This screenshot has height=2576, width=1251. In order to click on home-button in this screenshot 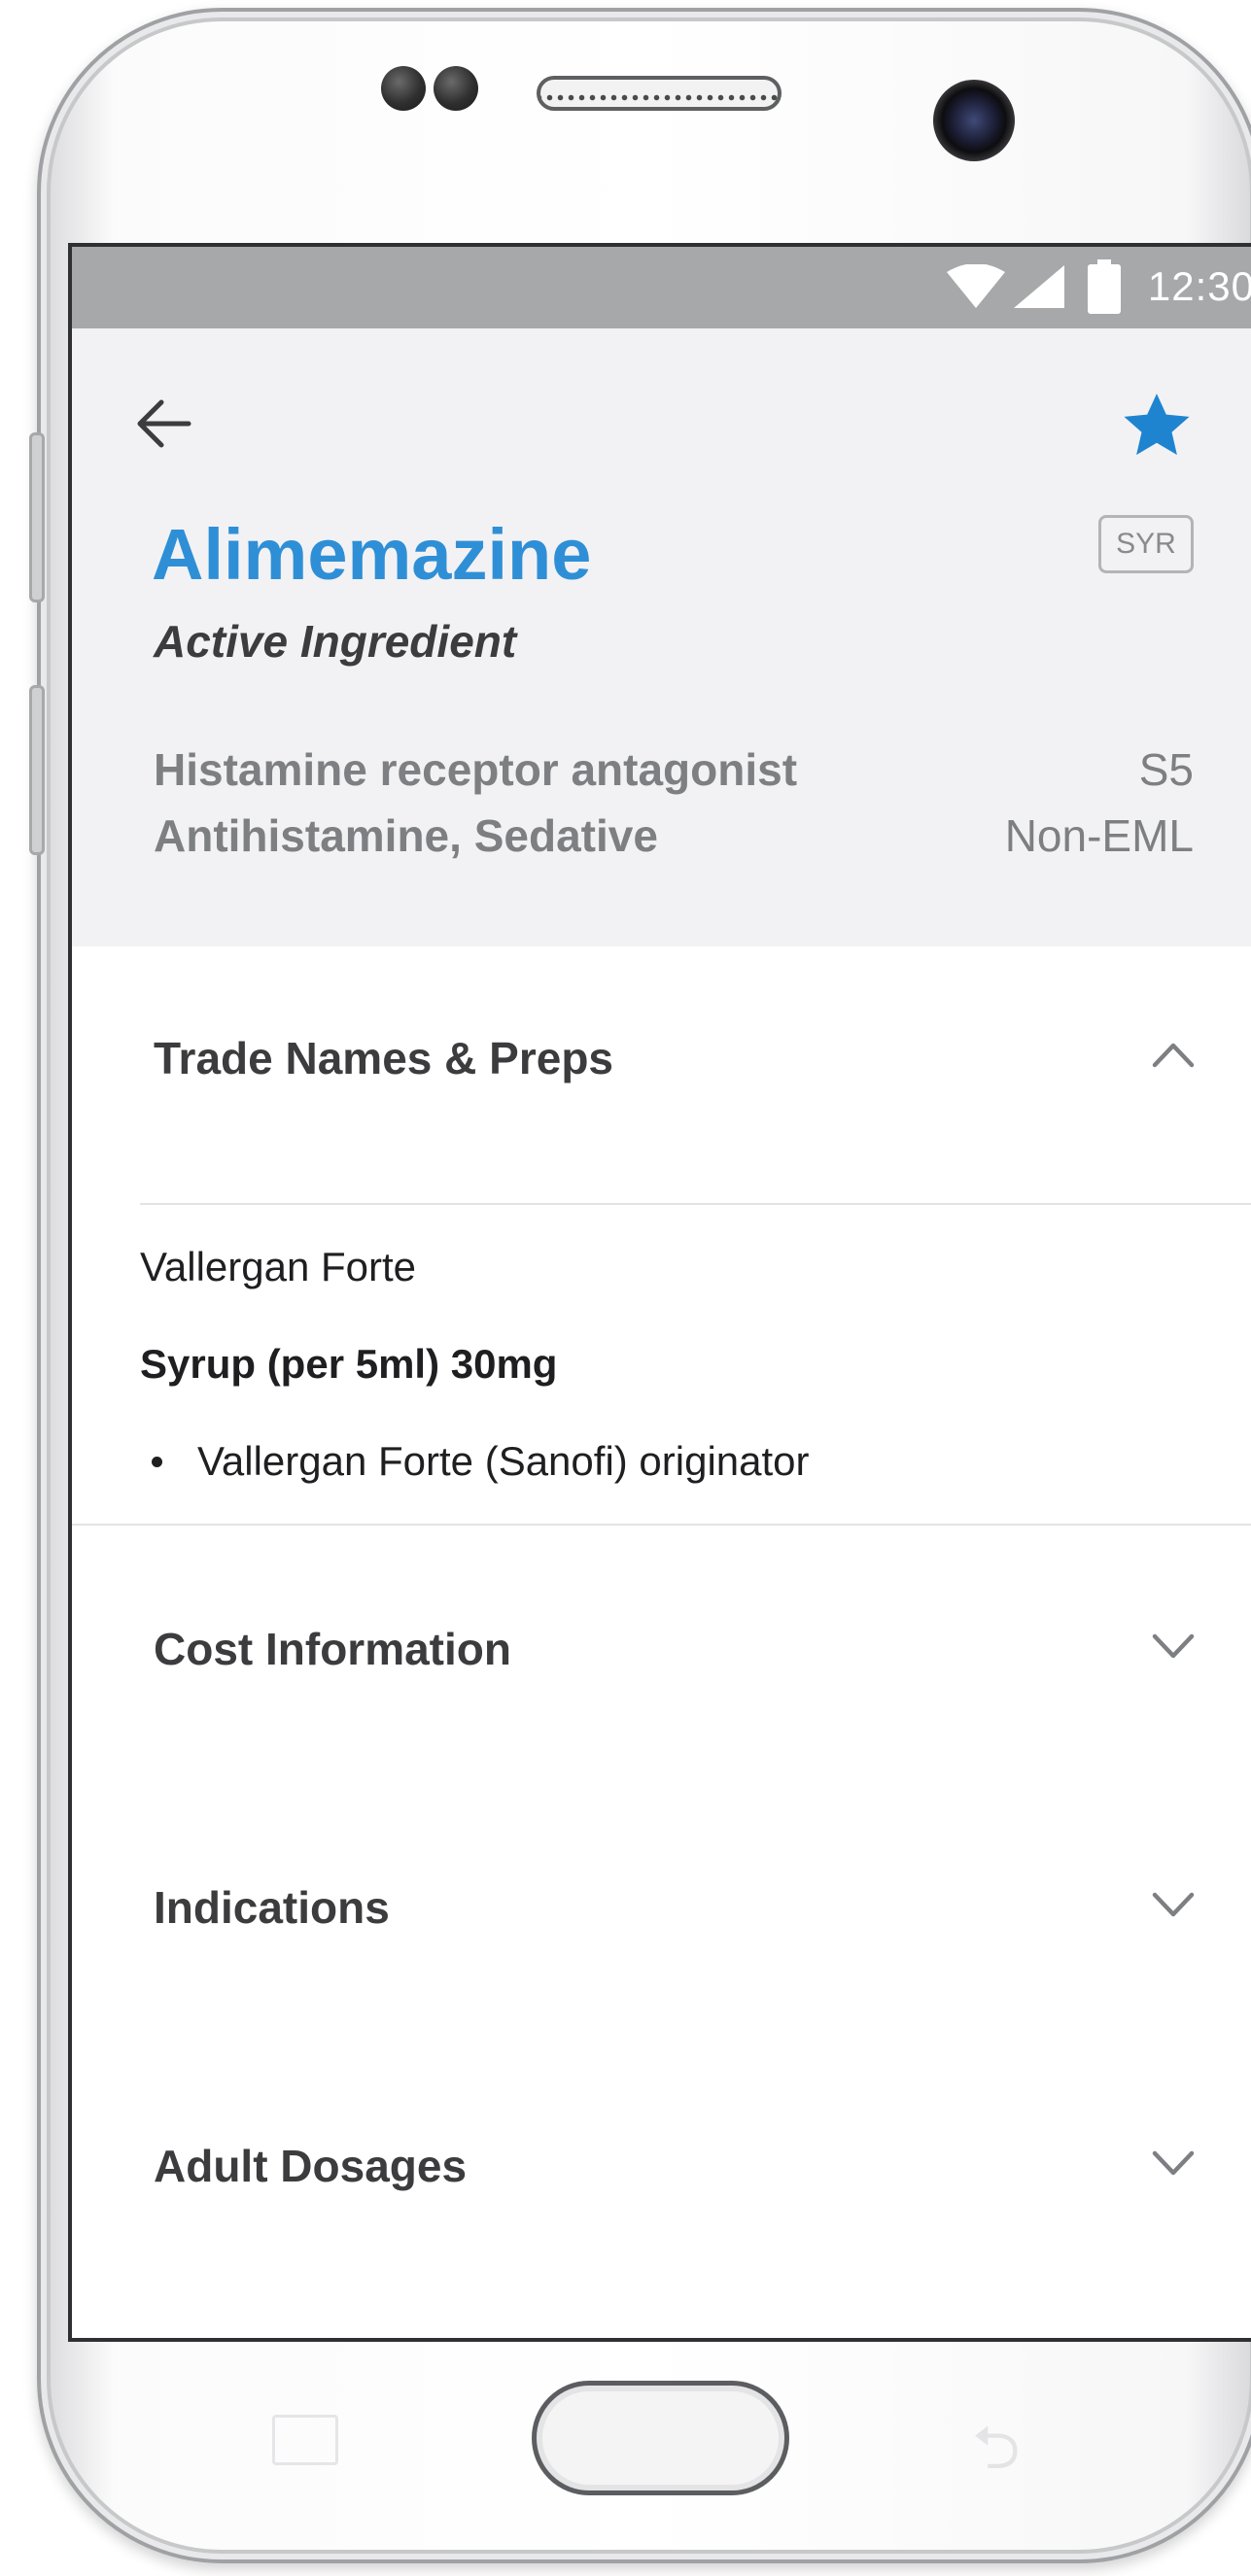, I will do `click(660, 2438)`.